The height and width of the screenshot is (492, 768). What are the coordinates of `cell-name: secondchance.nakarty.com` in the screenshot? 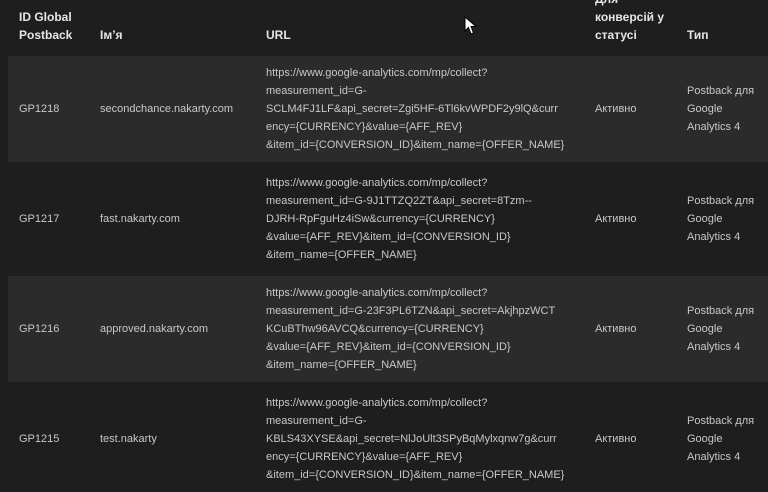 It's located at (167, 109).